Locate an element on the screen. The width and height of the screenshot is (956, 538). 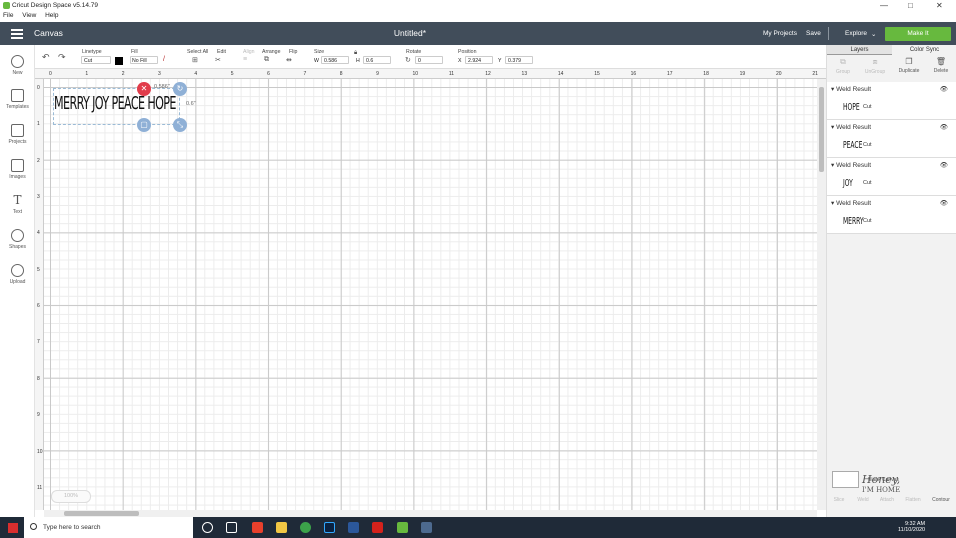
make-it-button: Make It is located at coordinates (918, 34).